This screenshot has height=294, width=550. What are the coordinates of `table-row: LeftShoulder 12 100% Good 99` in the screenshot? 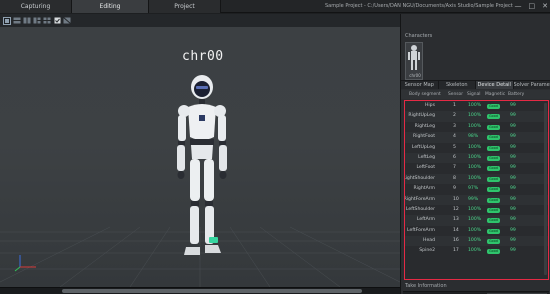 It's located at (476, 210).